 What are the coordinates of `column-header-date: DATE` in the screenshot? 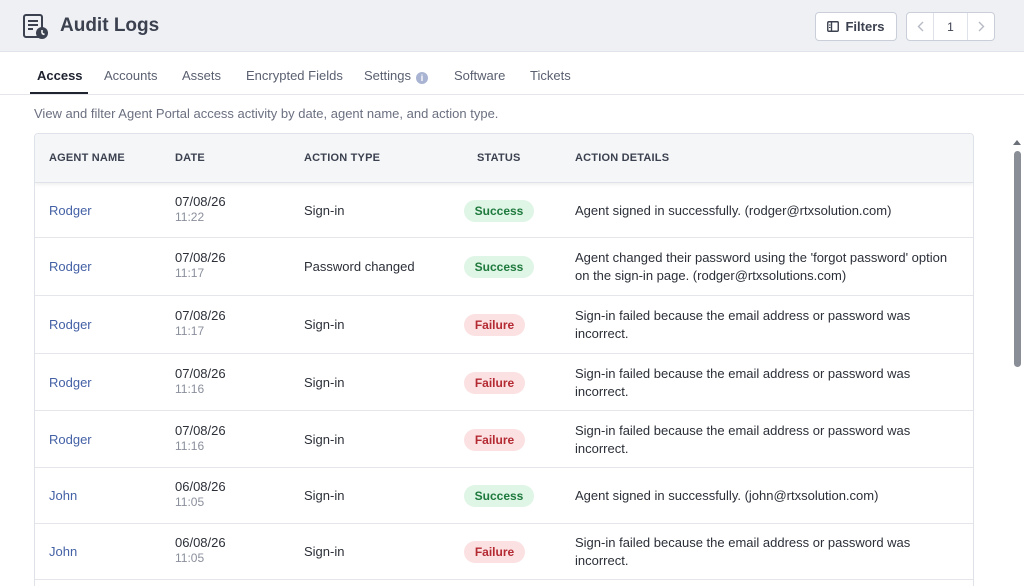 It's located at (190, 158).